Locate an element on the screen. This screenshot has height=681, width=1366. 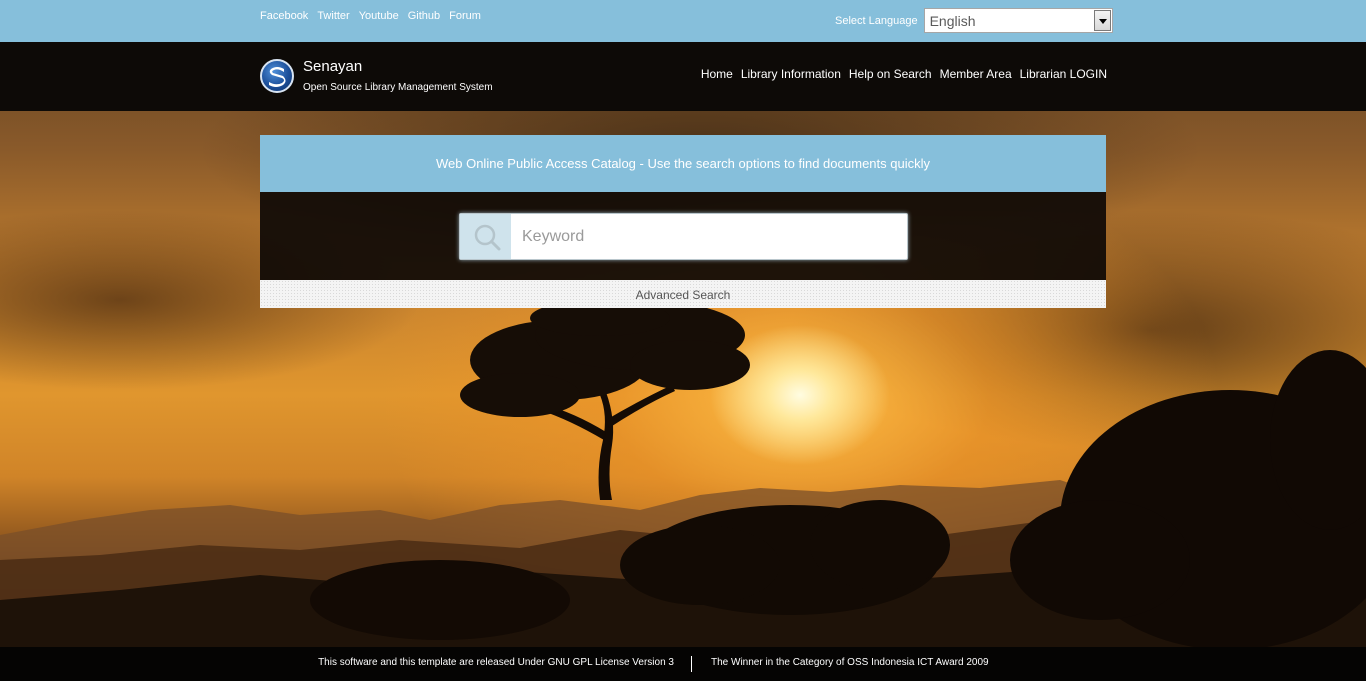
social-link-forum: Forum is located at coordinates (465, 16).